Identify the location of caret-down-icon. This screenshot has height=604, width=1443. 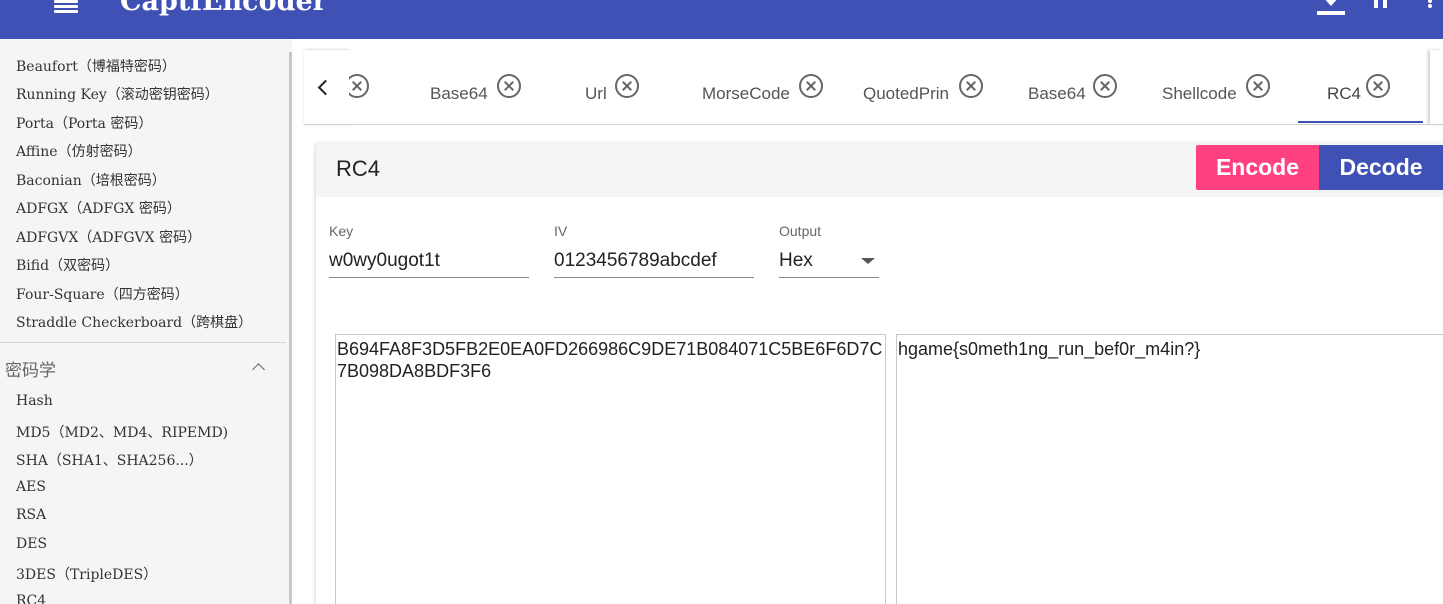
(868, 261).